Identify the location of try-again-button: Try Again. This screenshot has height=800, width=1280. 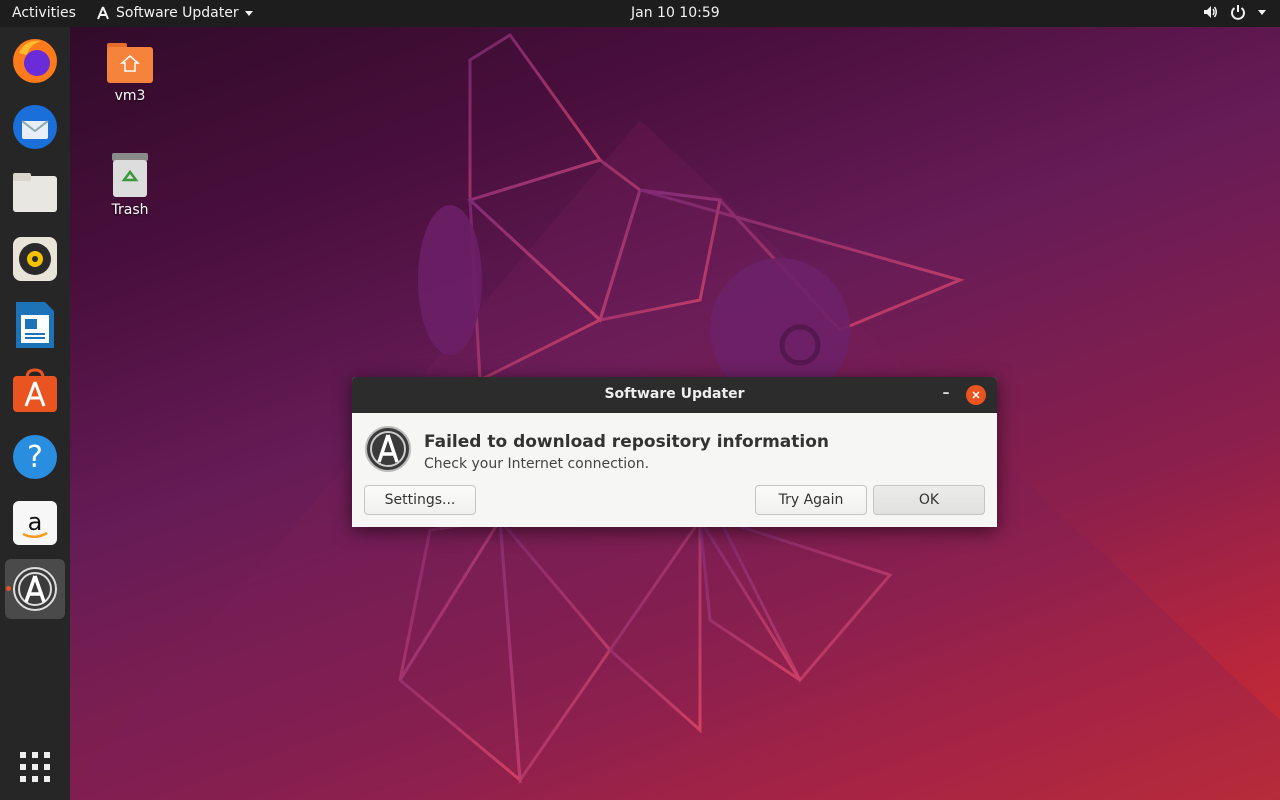
(811, 500).